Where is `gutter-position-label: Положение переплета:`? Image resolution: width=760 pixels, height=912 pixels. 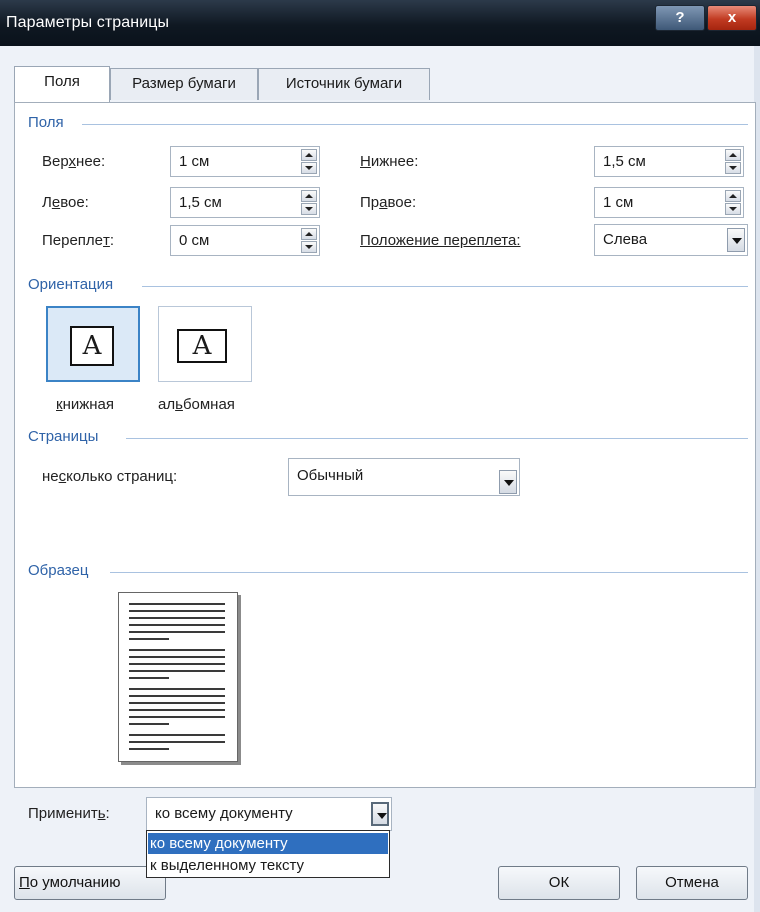 gutter-position-label: Положение переплета: is located at coordinates (440, 240).